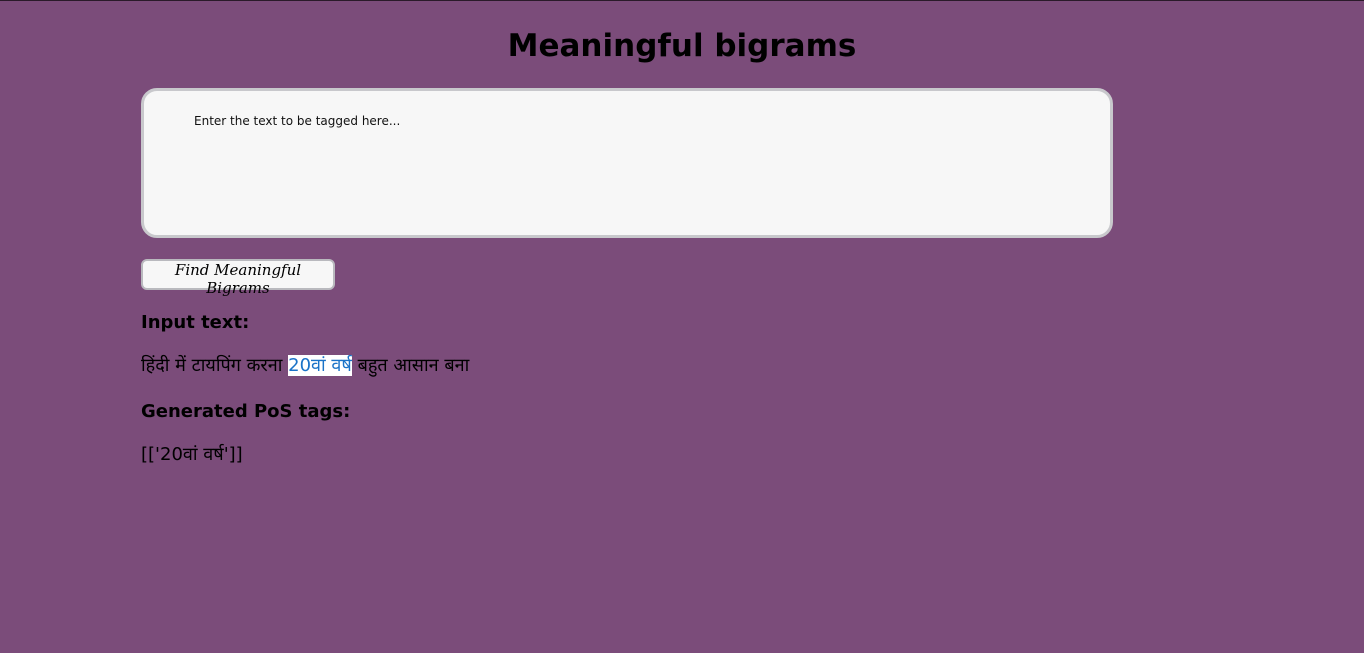  Describe the element at coordinates (195, 322) in the screenshot. I see `input-text-label: Input text:` at that location.